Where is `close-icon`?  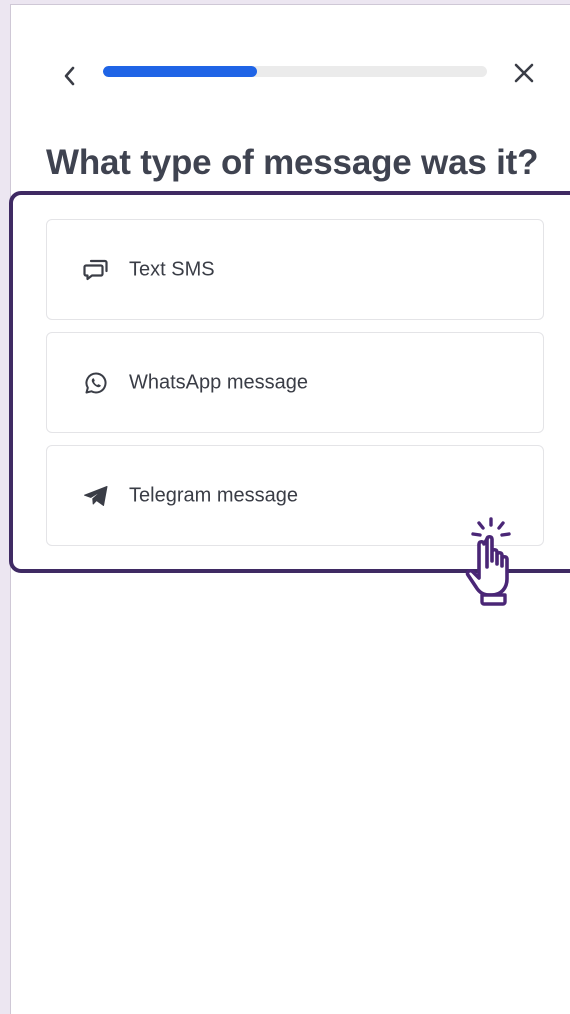 close-icon is located at coordinates (524, 73).